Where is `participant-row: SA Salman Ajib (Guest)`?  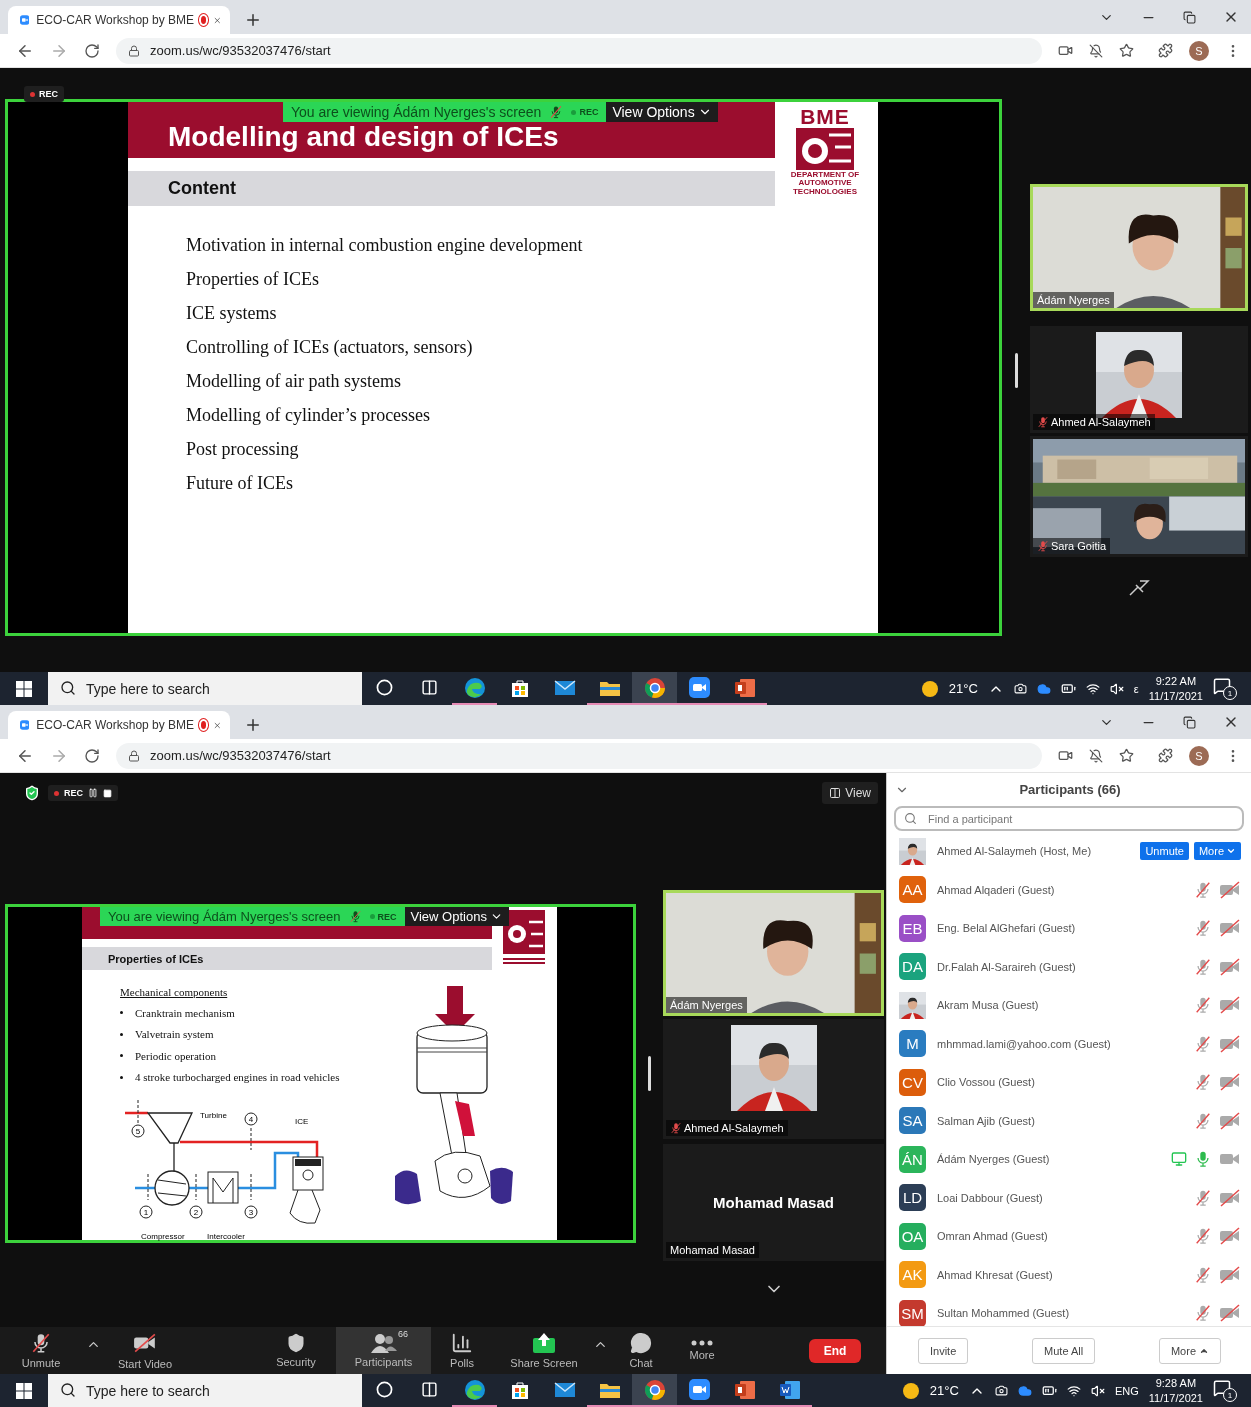 participant-row: SA Salman Ajib (Guest) is located at coordinates (1069, 1120).